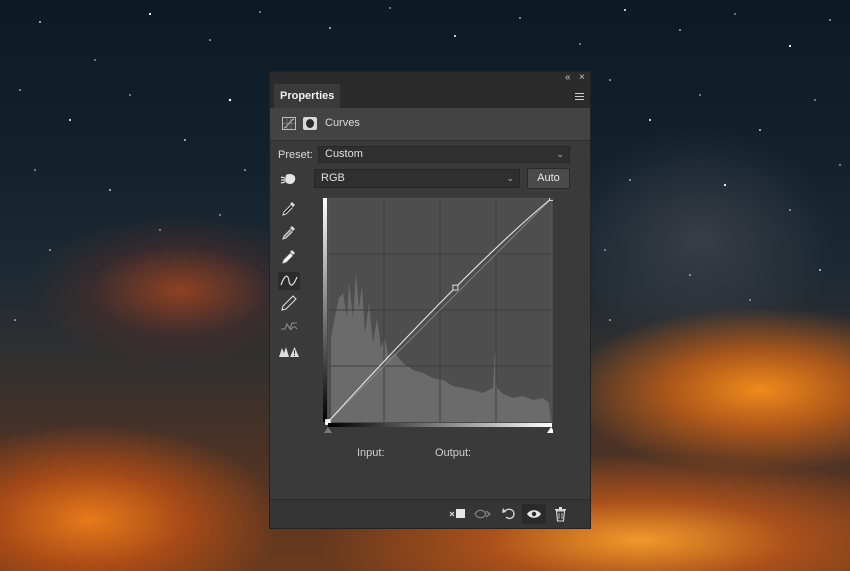 Image resolution: width=850 pixels, height=571 pixels. I want to click on preset-label: Preset:, so click(295, 155).